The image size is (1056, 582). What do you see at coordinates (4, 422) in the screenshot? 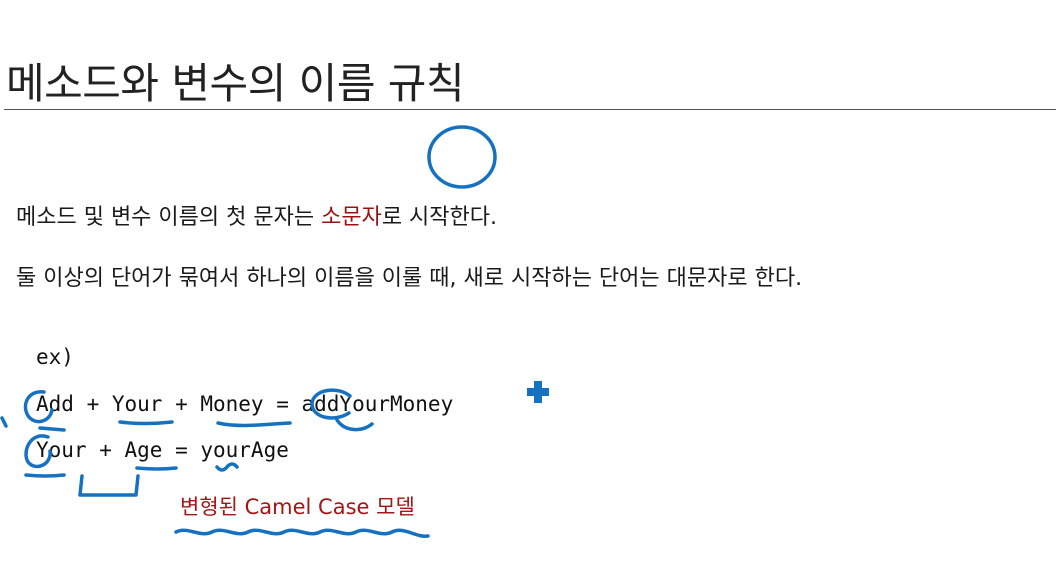
I see `ink-tick-left` at bounding box center [4, 422].